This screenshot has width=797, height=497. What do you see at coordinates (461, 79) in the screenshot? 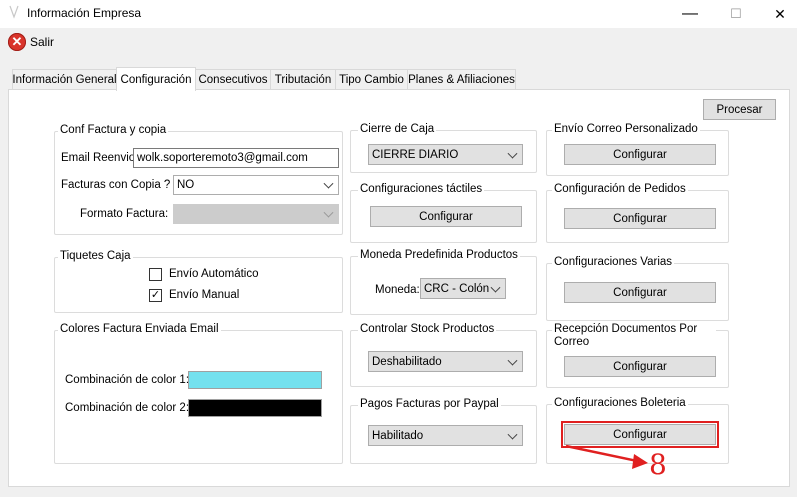
I see `tab-planes-afiliaciones: Planes & Afiliaciones` at bounding box center [461, 79].